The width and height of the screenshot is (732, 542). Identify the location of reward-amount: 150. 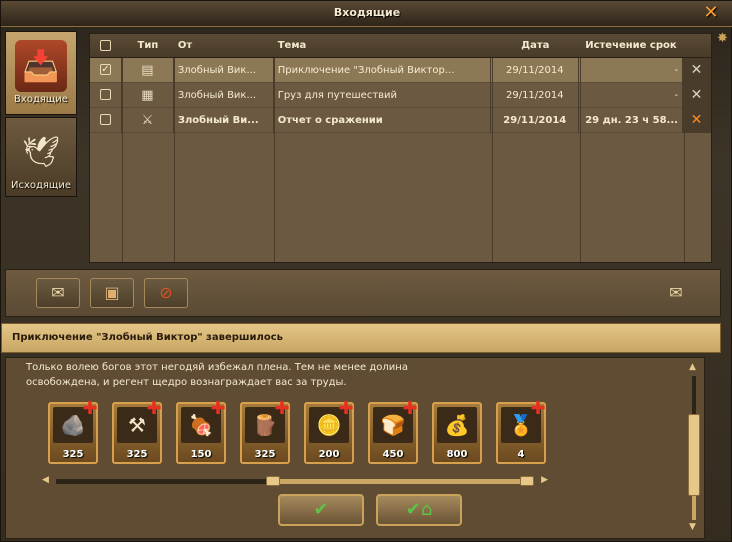
(201, 454).